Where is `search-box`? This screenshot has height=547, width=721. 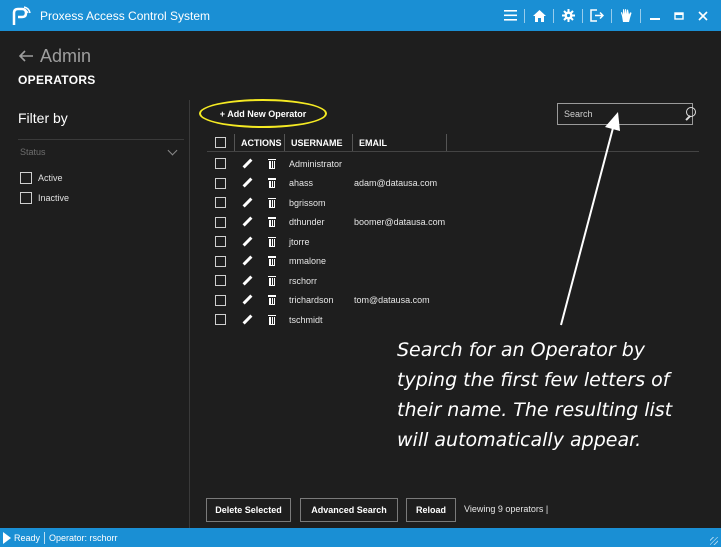 search-box is located at coordinates (626, 114).